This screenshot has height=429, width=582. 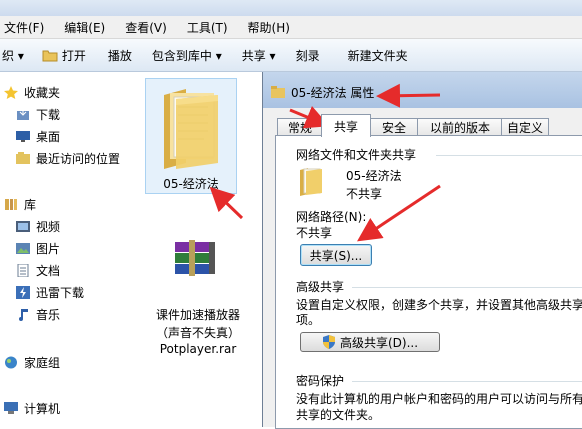 What do you see at coordinates (50, 56) in the screenshot?
I see `open-folder-icon` at bounding box center [50, 56].